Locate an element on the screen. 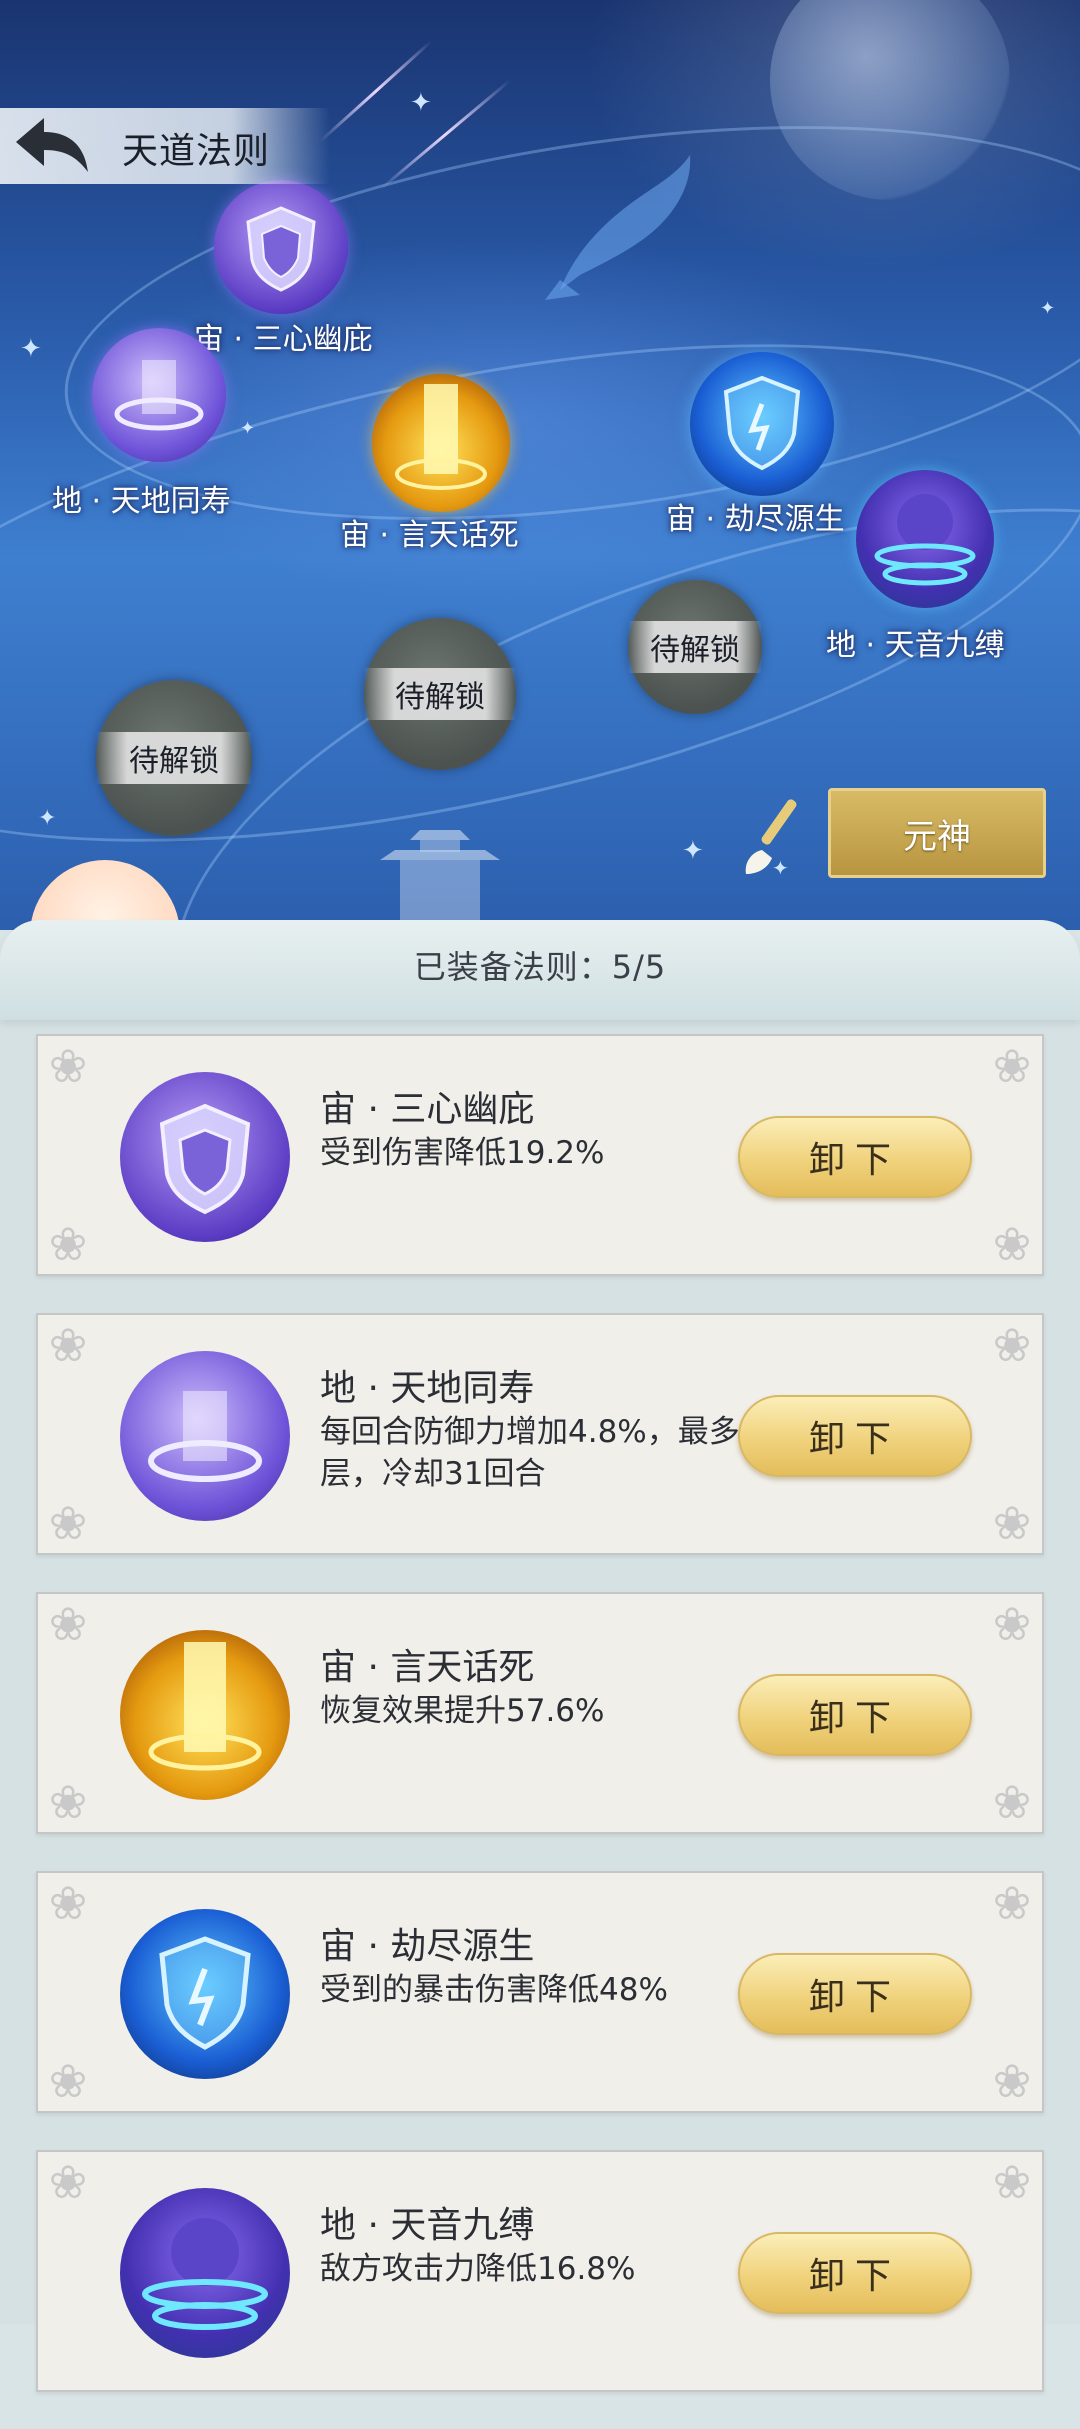  list-item: ❀ ❀ ❀ ❀ 宙 · 三心幽庇 受到伤害降低19.2% 卸下 is located at coordinates (540, 1155).